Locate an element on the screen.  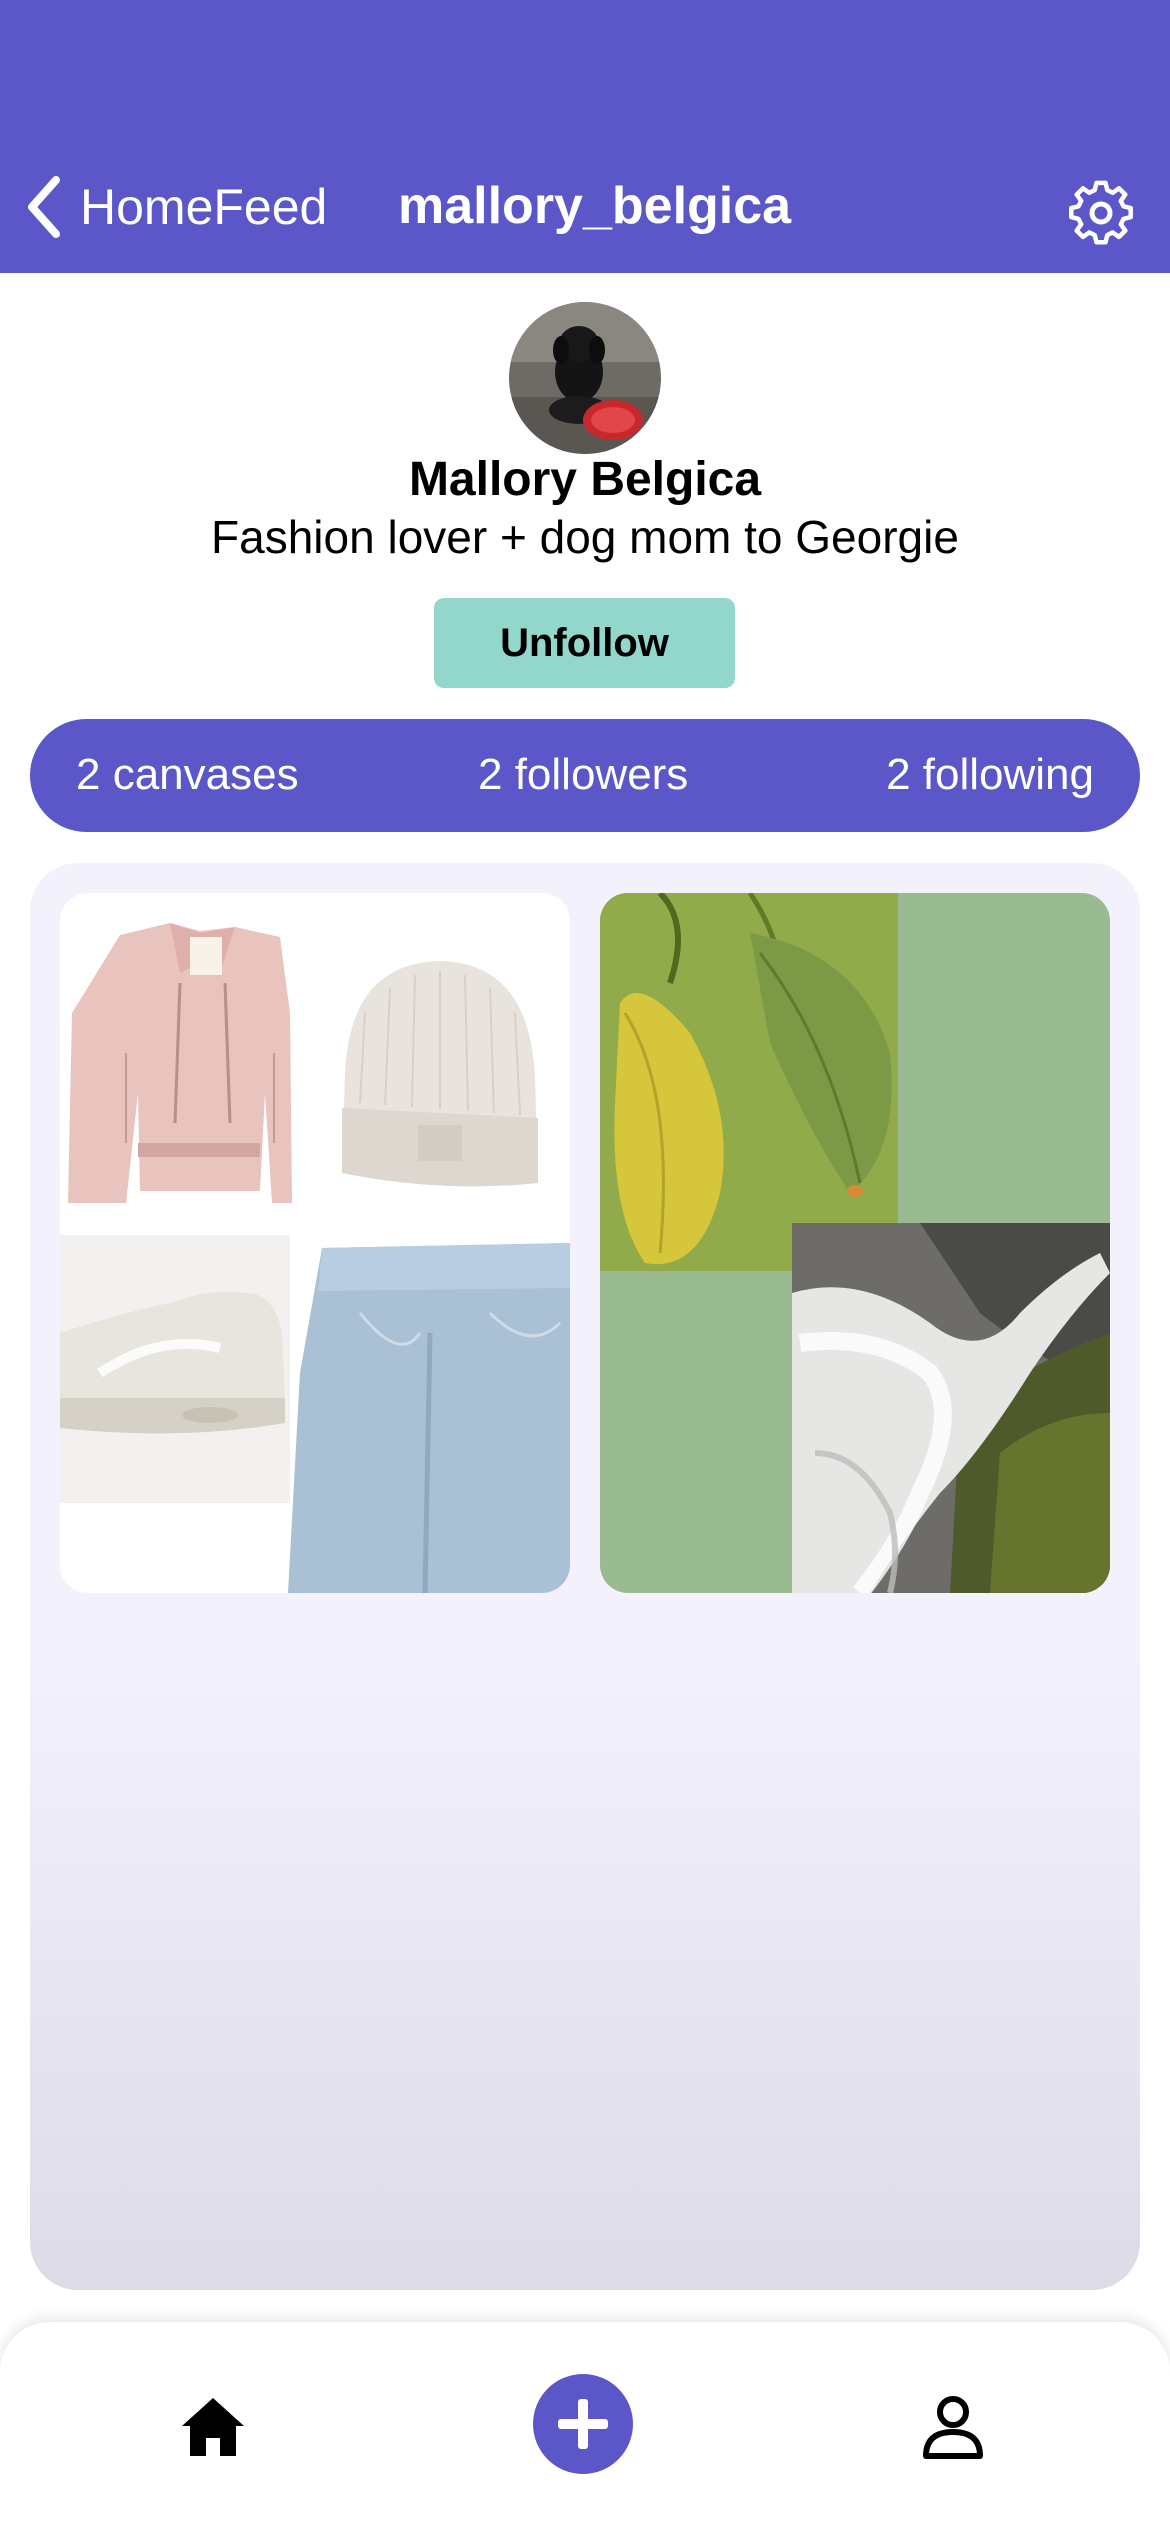
back-button: HomeFeed is located at coordinates (174, 207).